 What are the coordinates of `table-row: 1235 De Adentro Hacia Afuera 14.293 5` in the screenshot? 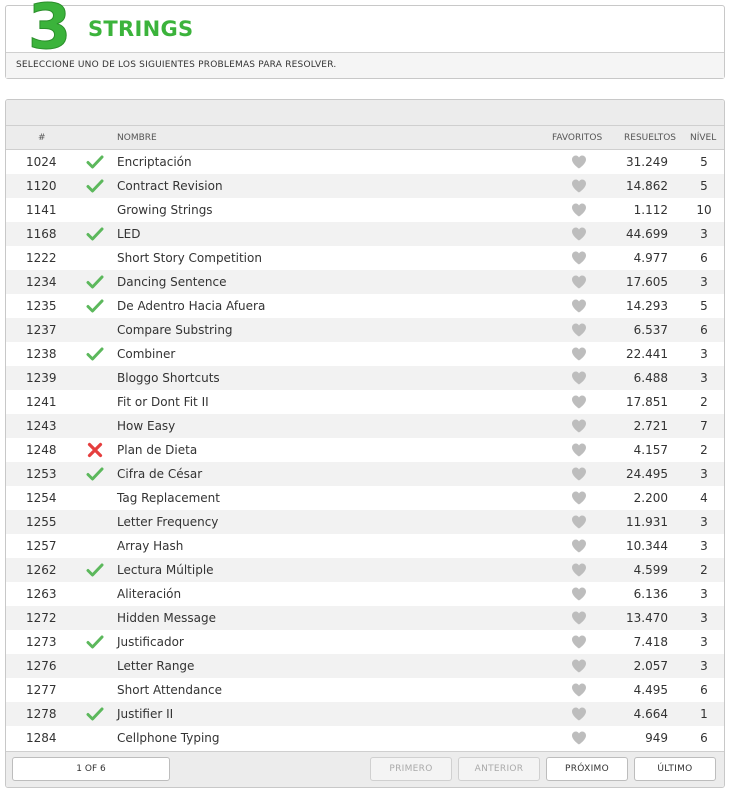 It's located at (365, 306).